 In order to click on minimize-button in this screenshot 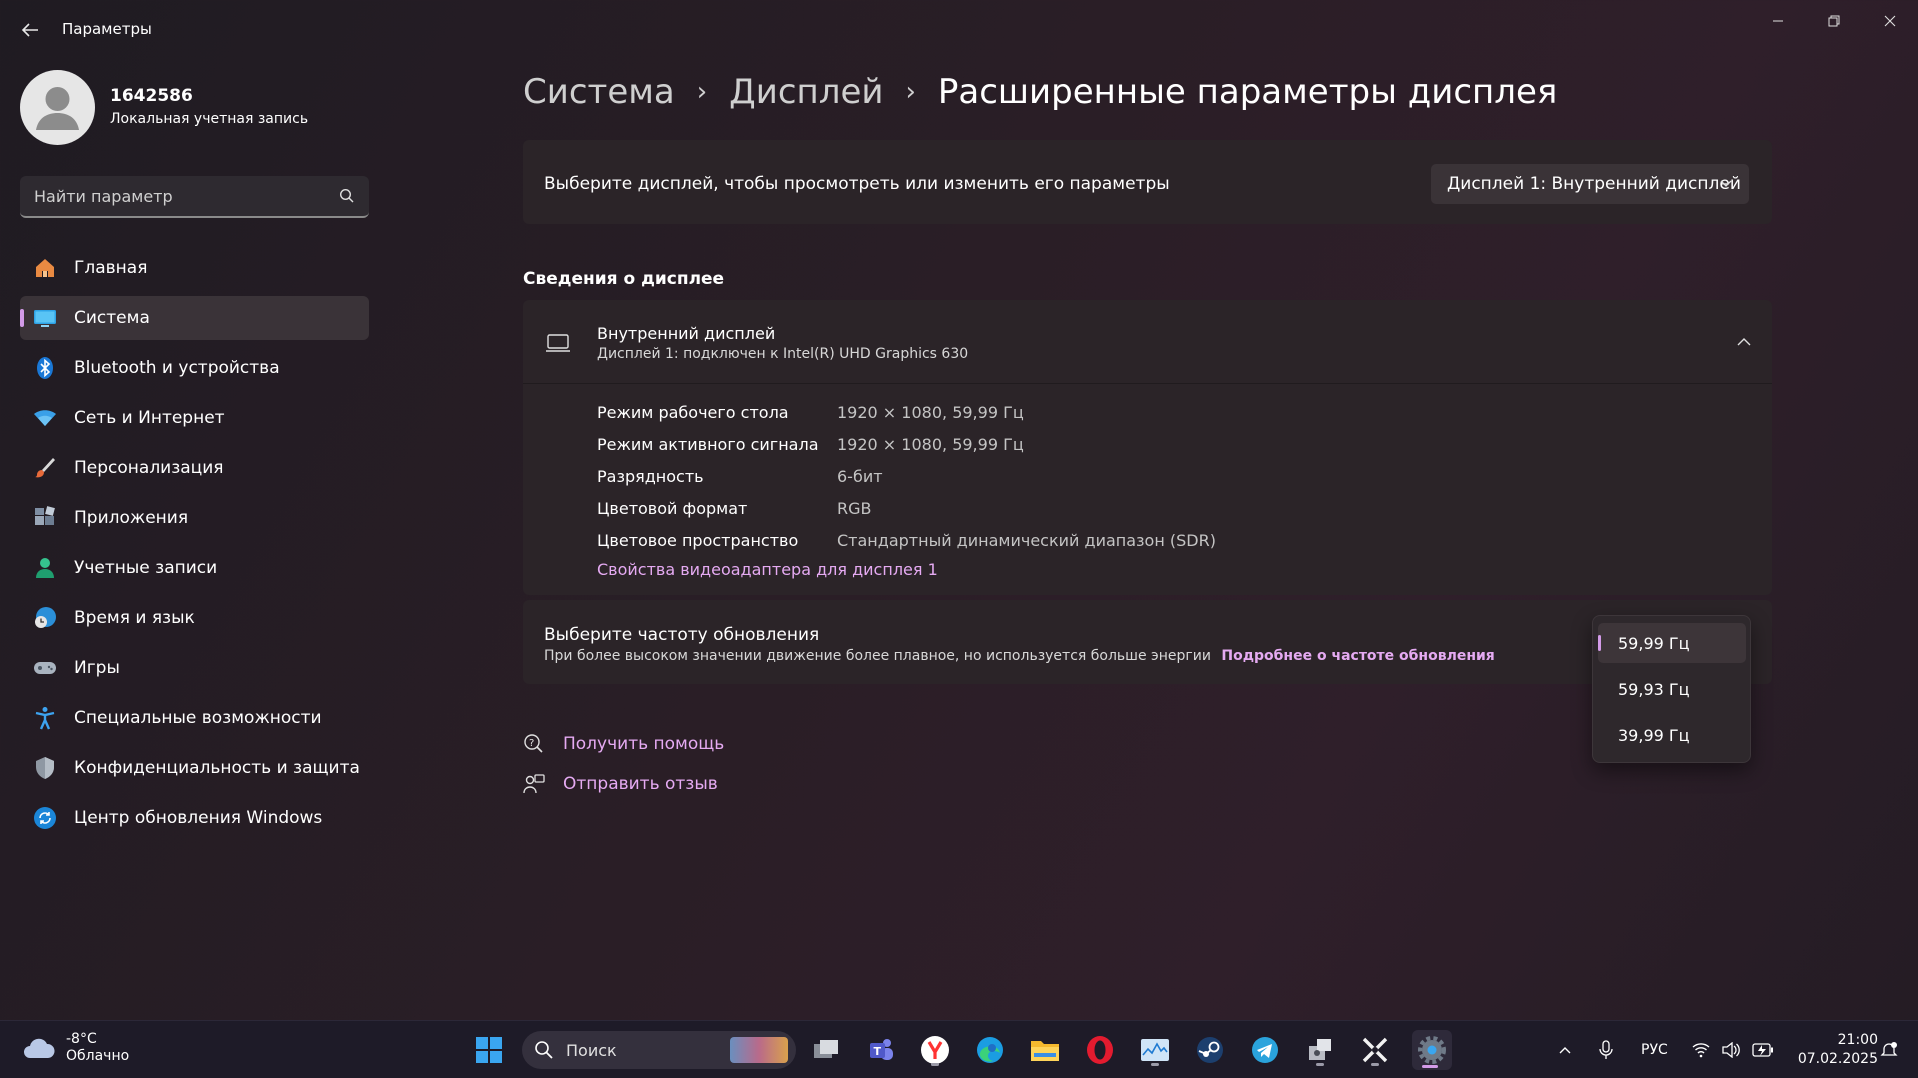, I will do `click(1778, 21)`.